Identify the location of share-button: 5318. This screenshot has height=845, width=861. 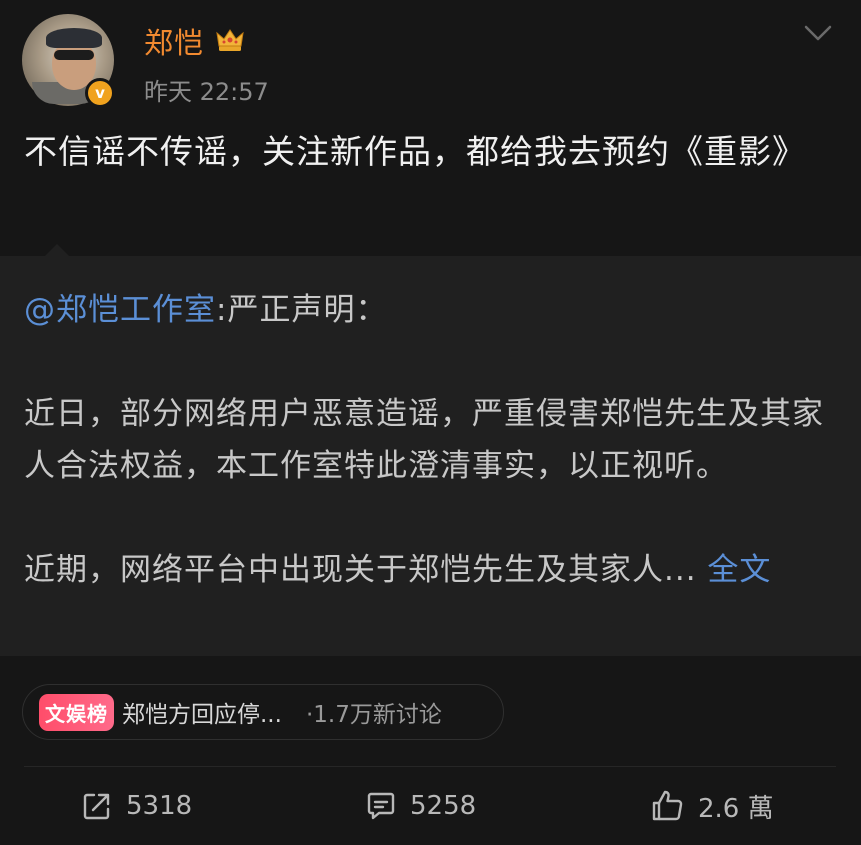
(136, 806).